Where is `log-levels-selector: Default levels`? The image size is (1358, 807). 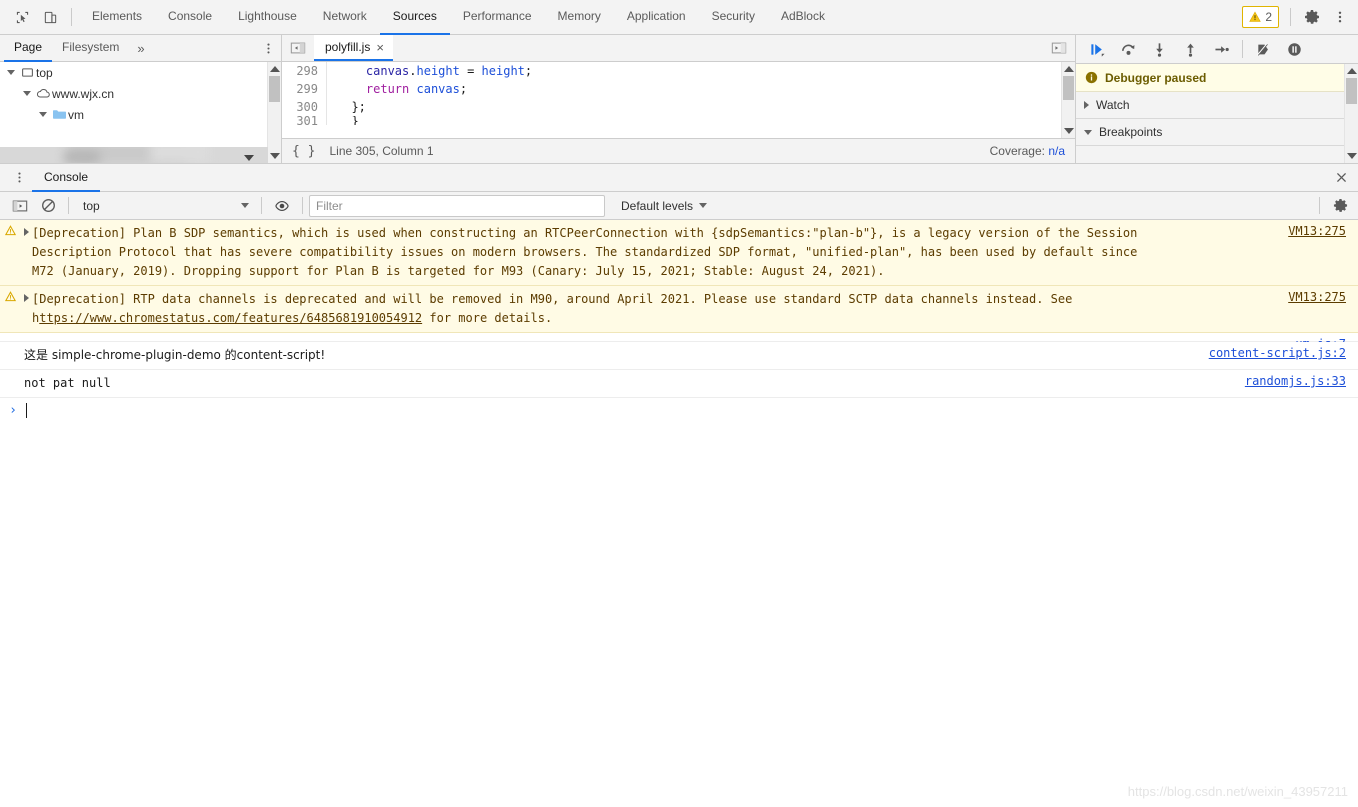
log-levels-selector: Default levels is located at coordinates (664, 206).